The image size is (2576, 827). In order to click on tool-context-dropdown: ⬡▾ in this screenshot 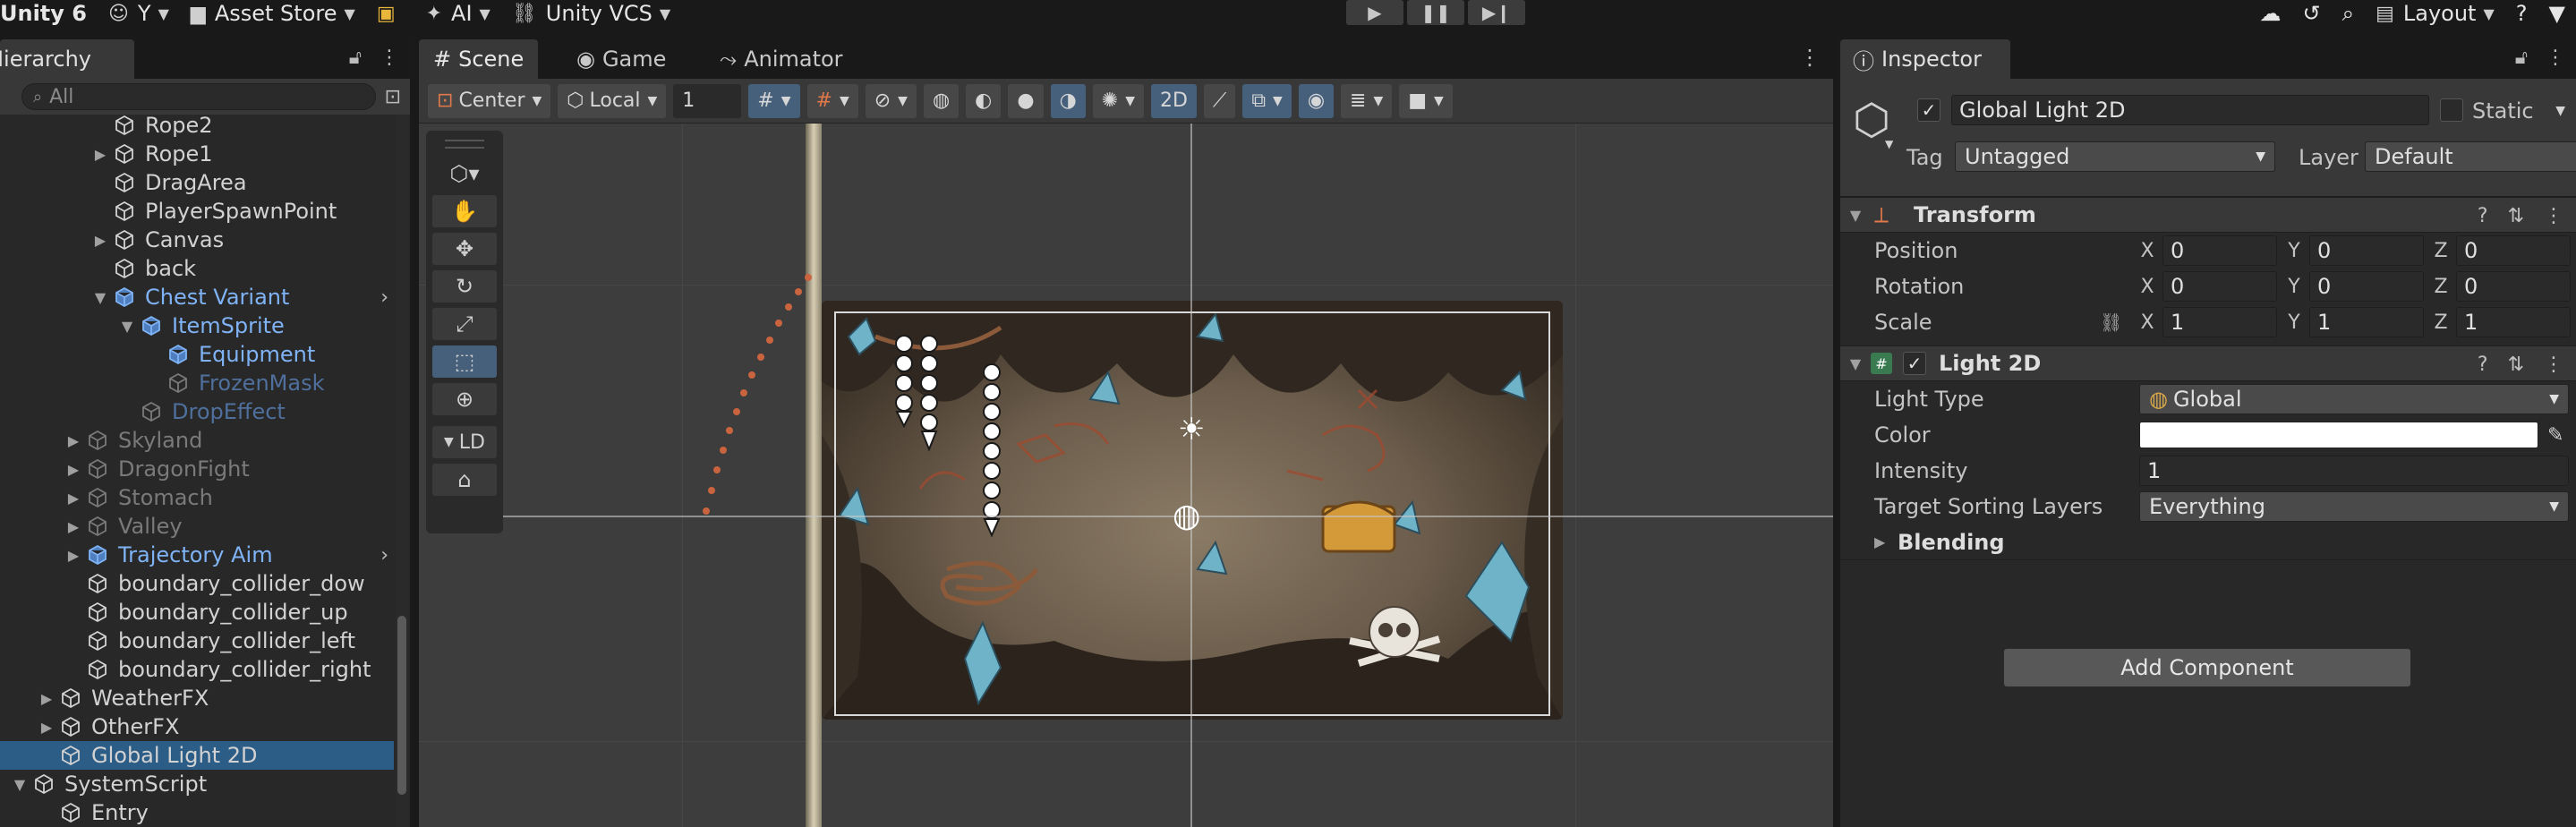, I will do `click(464, 174)`.